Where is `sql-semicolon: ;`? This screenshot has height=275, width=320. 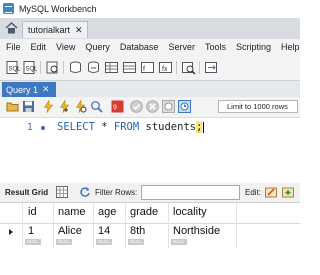 sql-semicolon: ; is located at coordinates (199, 127).